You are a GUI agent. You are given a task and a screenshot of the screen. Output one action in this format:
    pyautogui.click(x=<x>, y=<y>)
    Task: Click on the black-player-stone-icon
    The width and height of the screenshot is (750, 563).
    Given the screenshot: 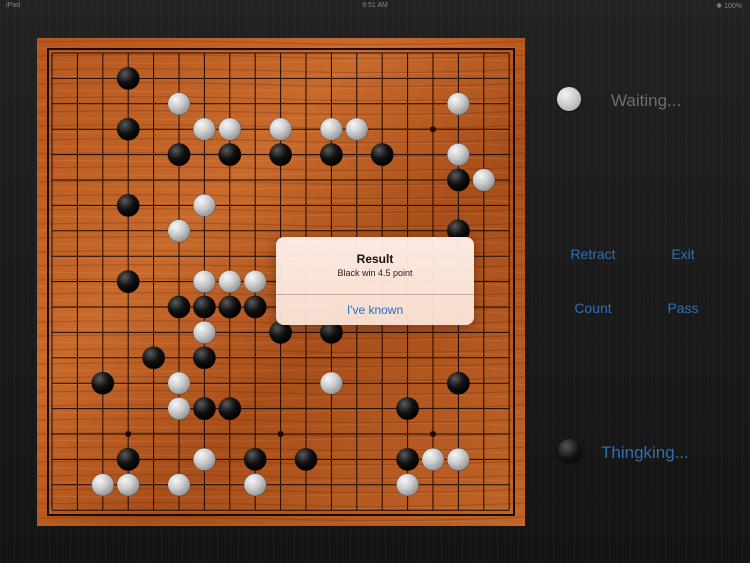 What is the action you would take?
    pyautogui.click(x=570, y=451)
    